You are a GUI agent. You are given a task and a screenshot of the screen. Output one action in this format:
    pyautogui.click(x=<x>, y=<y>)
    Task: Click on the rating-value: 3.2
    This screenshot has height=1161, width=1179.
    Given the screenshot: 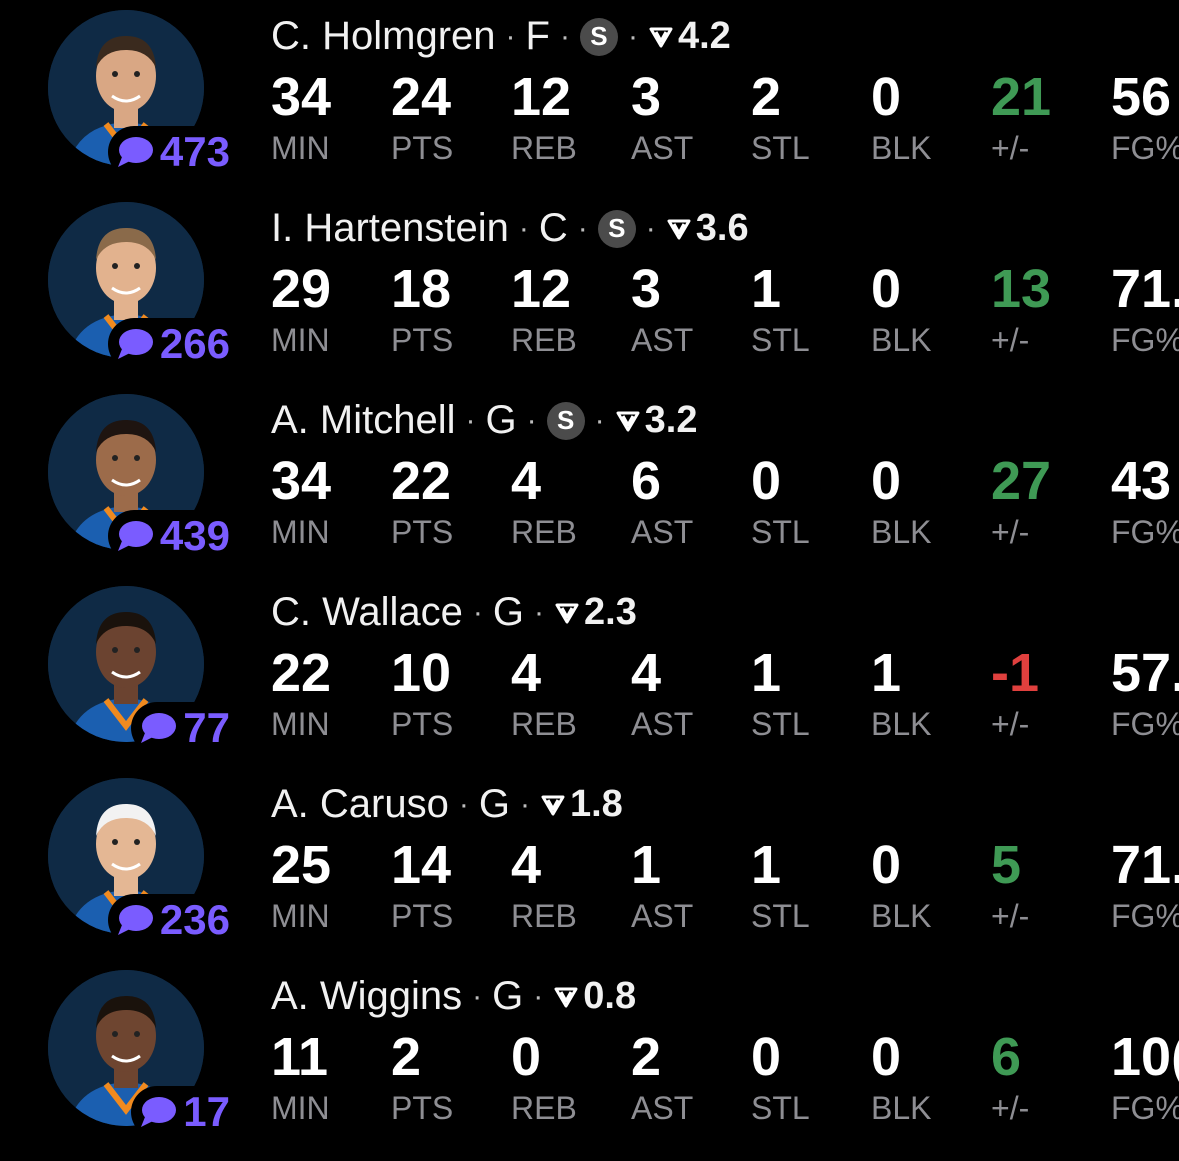 What is the action you would take?
    pyautogui.click(x=671, y=420)
    